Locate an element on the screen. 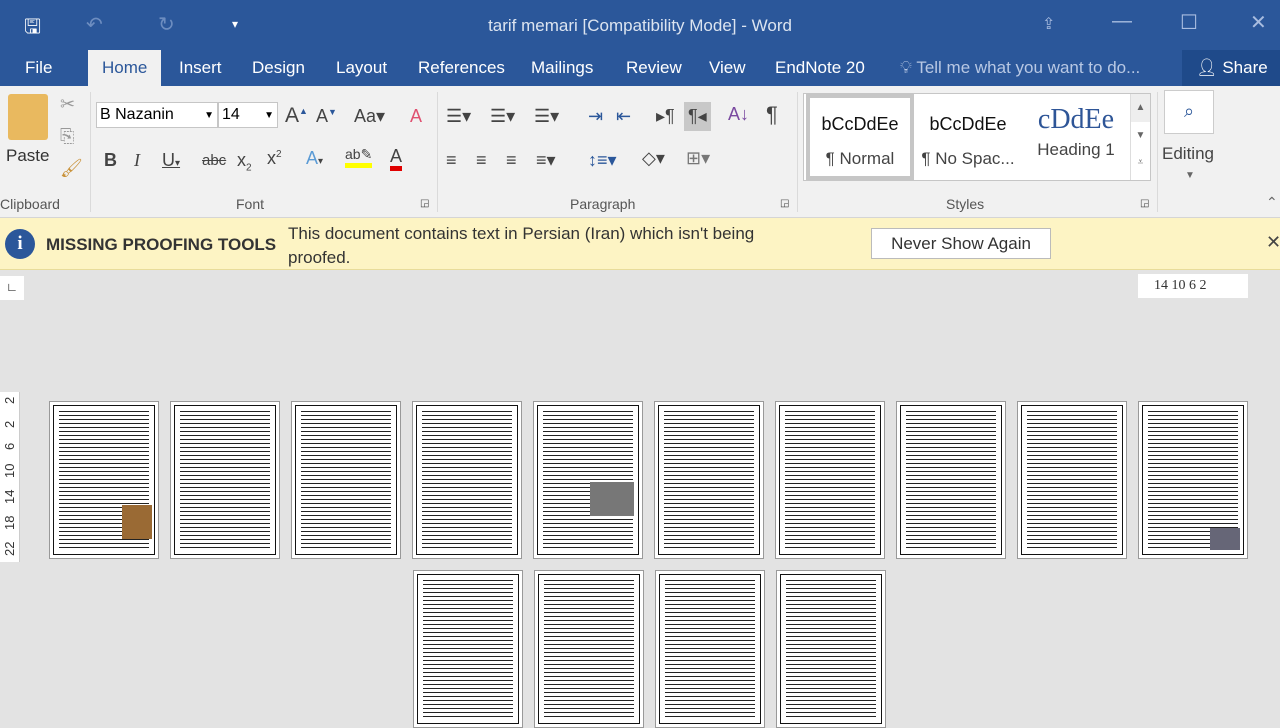 This screenshot has width=1280, height=728. paste-button: Paste is located at coordinates (27, 156).